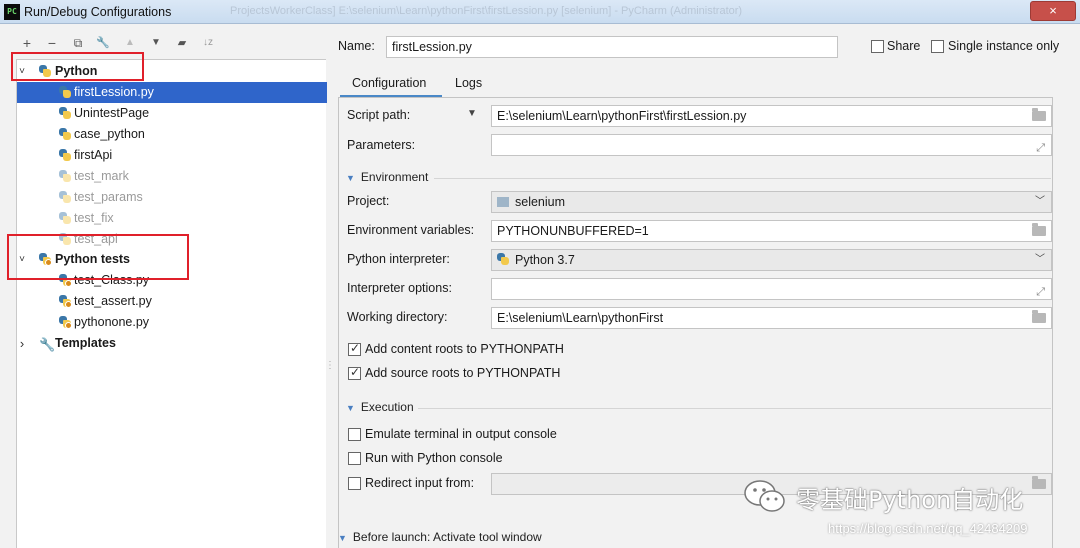 The height and width of the screenshot is (548, 1080). What do you see at coordinates (411, 230) in the screenshot?
I see `env-vars-label: Environment variables:` at bounding box center [411, 230].